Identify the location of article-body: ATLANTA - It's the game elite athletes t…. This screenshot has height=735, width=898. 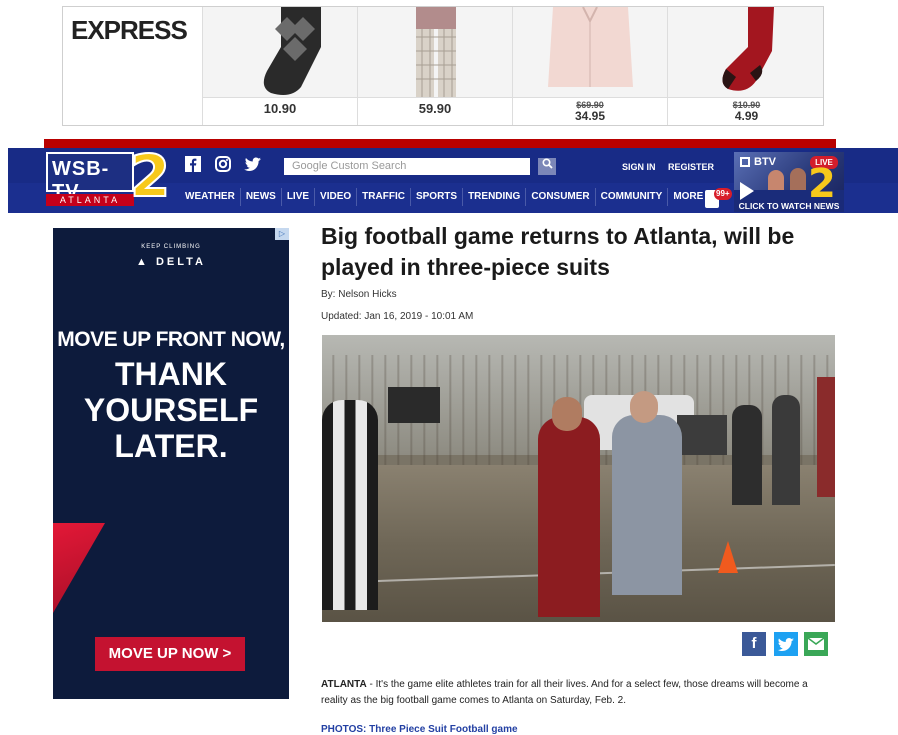
(571, 693).